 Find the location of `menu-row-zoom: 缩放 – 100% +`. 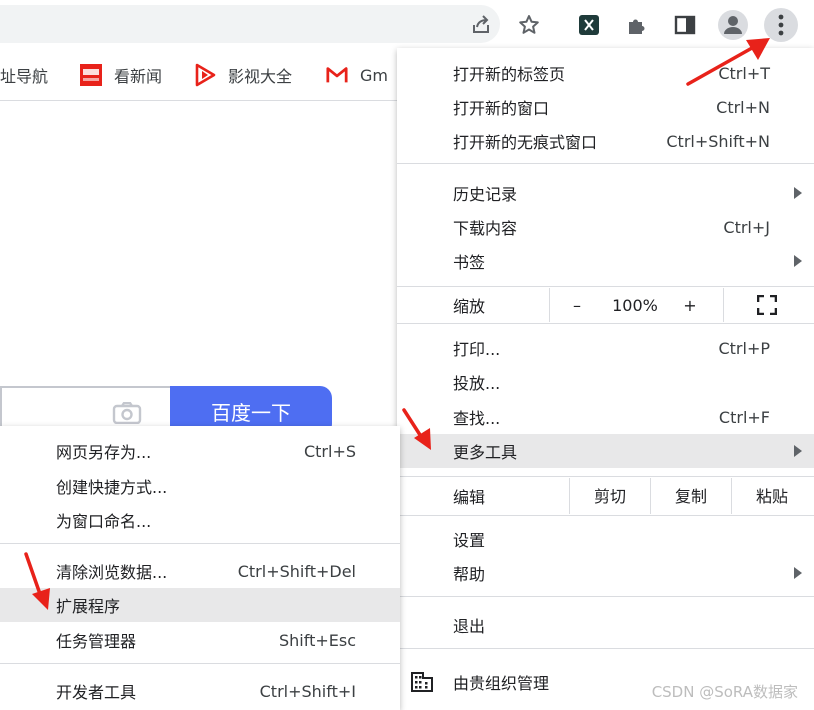

menu-row-zoom: 缩放 – 100% + is located at coordinates (605, 305).